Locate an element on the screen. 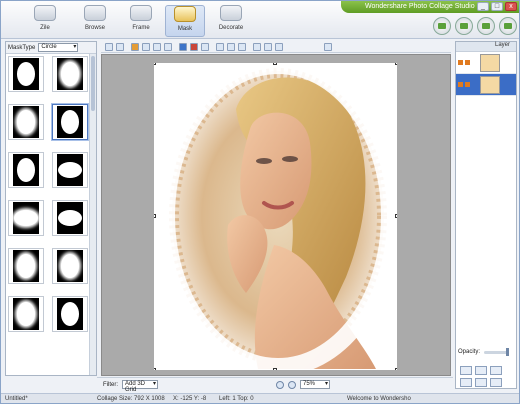 This screenshot has width=520, height=404. status-welcome: Welcome to Wondersho is located at coordinates (379, 399).